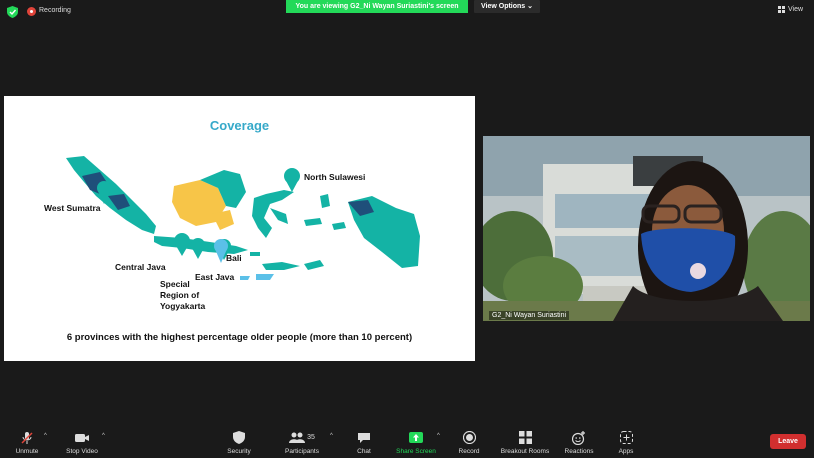 The width and height of the screenshot is (814, 458). I want to click on share-screen-button: Share Screen, so click(416, 441).